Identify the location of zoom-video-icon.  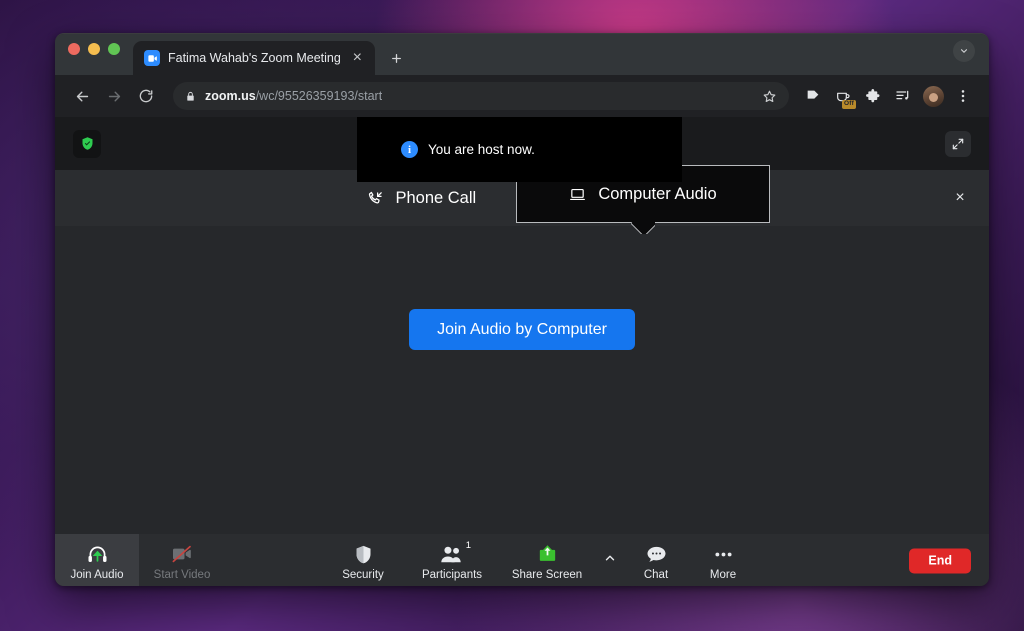
(152, 58).